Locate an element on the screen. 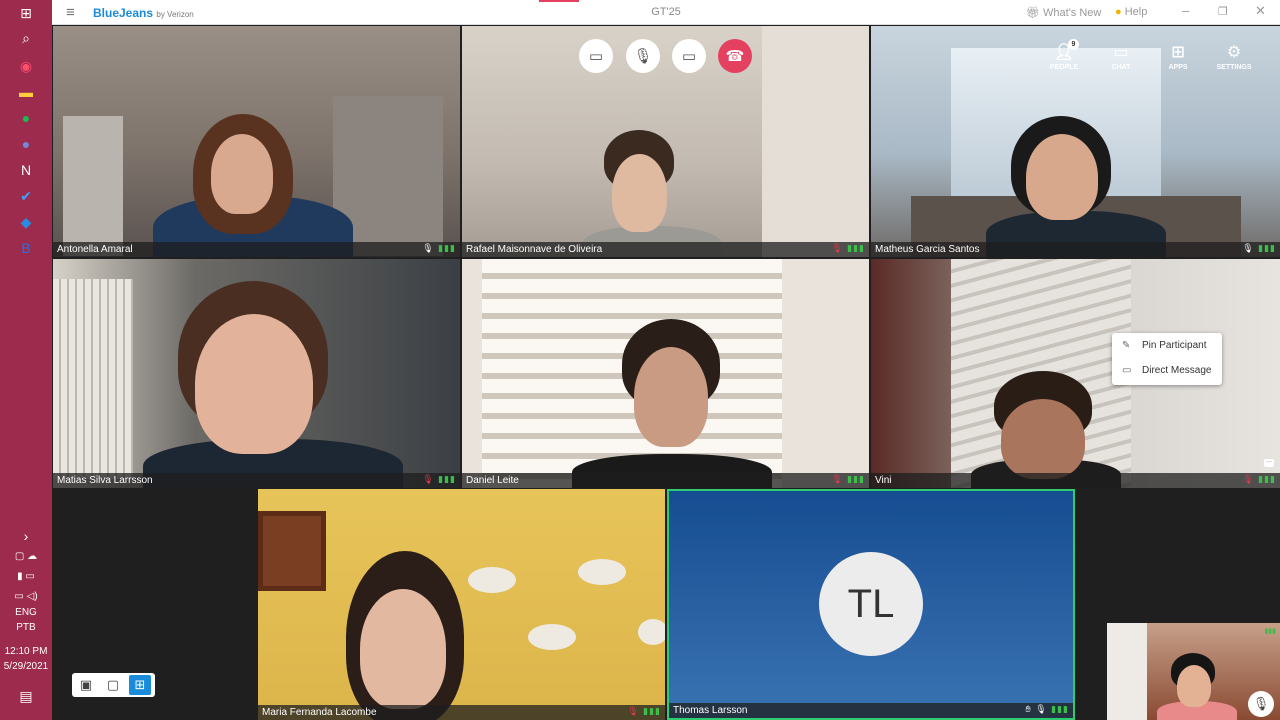  participant-namebar: Matheus Garcia Santos 🎙︎ ▮▮▮ is located at coordinates (1075, 249).